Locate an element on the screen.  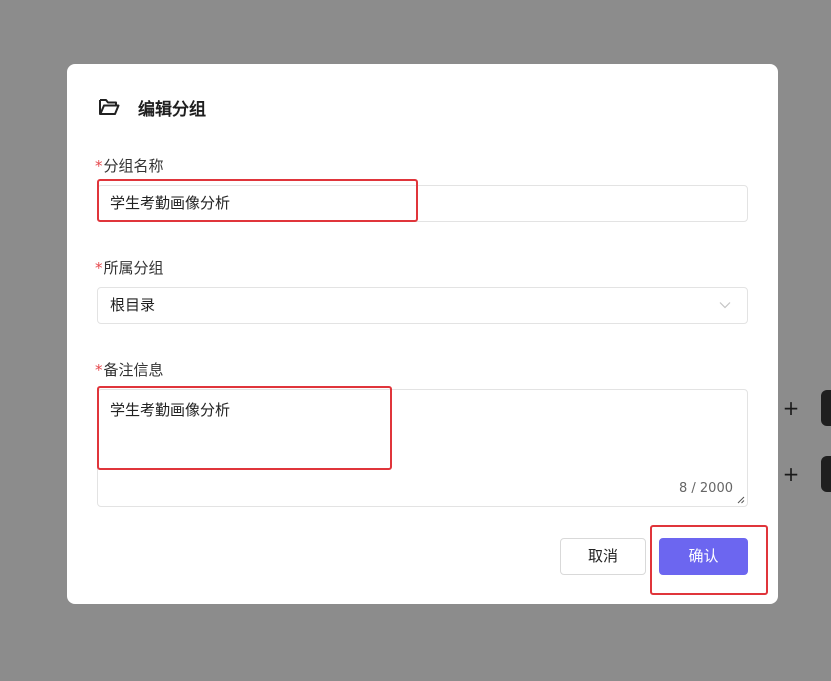
parent-group-label: *所属分组 is located at coordinates (129, 267).